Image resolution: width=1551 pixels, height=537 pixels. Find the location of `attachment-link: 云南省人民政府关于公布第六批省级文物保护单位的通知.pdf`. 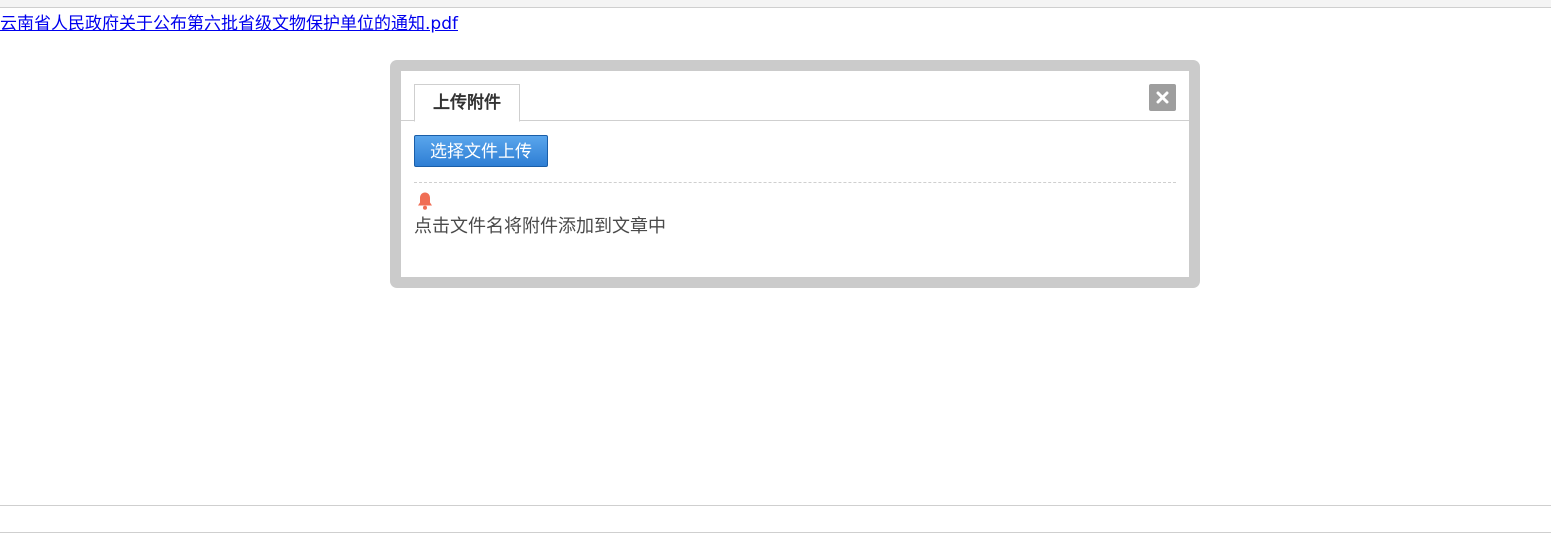

attachment-link: 云南省人民政府关于公布第六批省级文物保护单位的通知.pdf is located at coordinates (229, 24).